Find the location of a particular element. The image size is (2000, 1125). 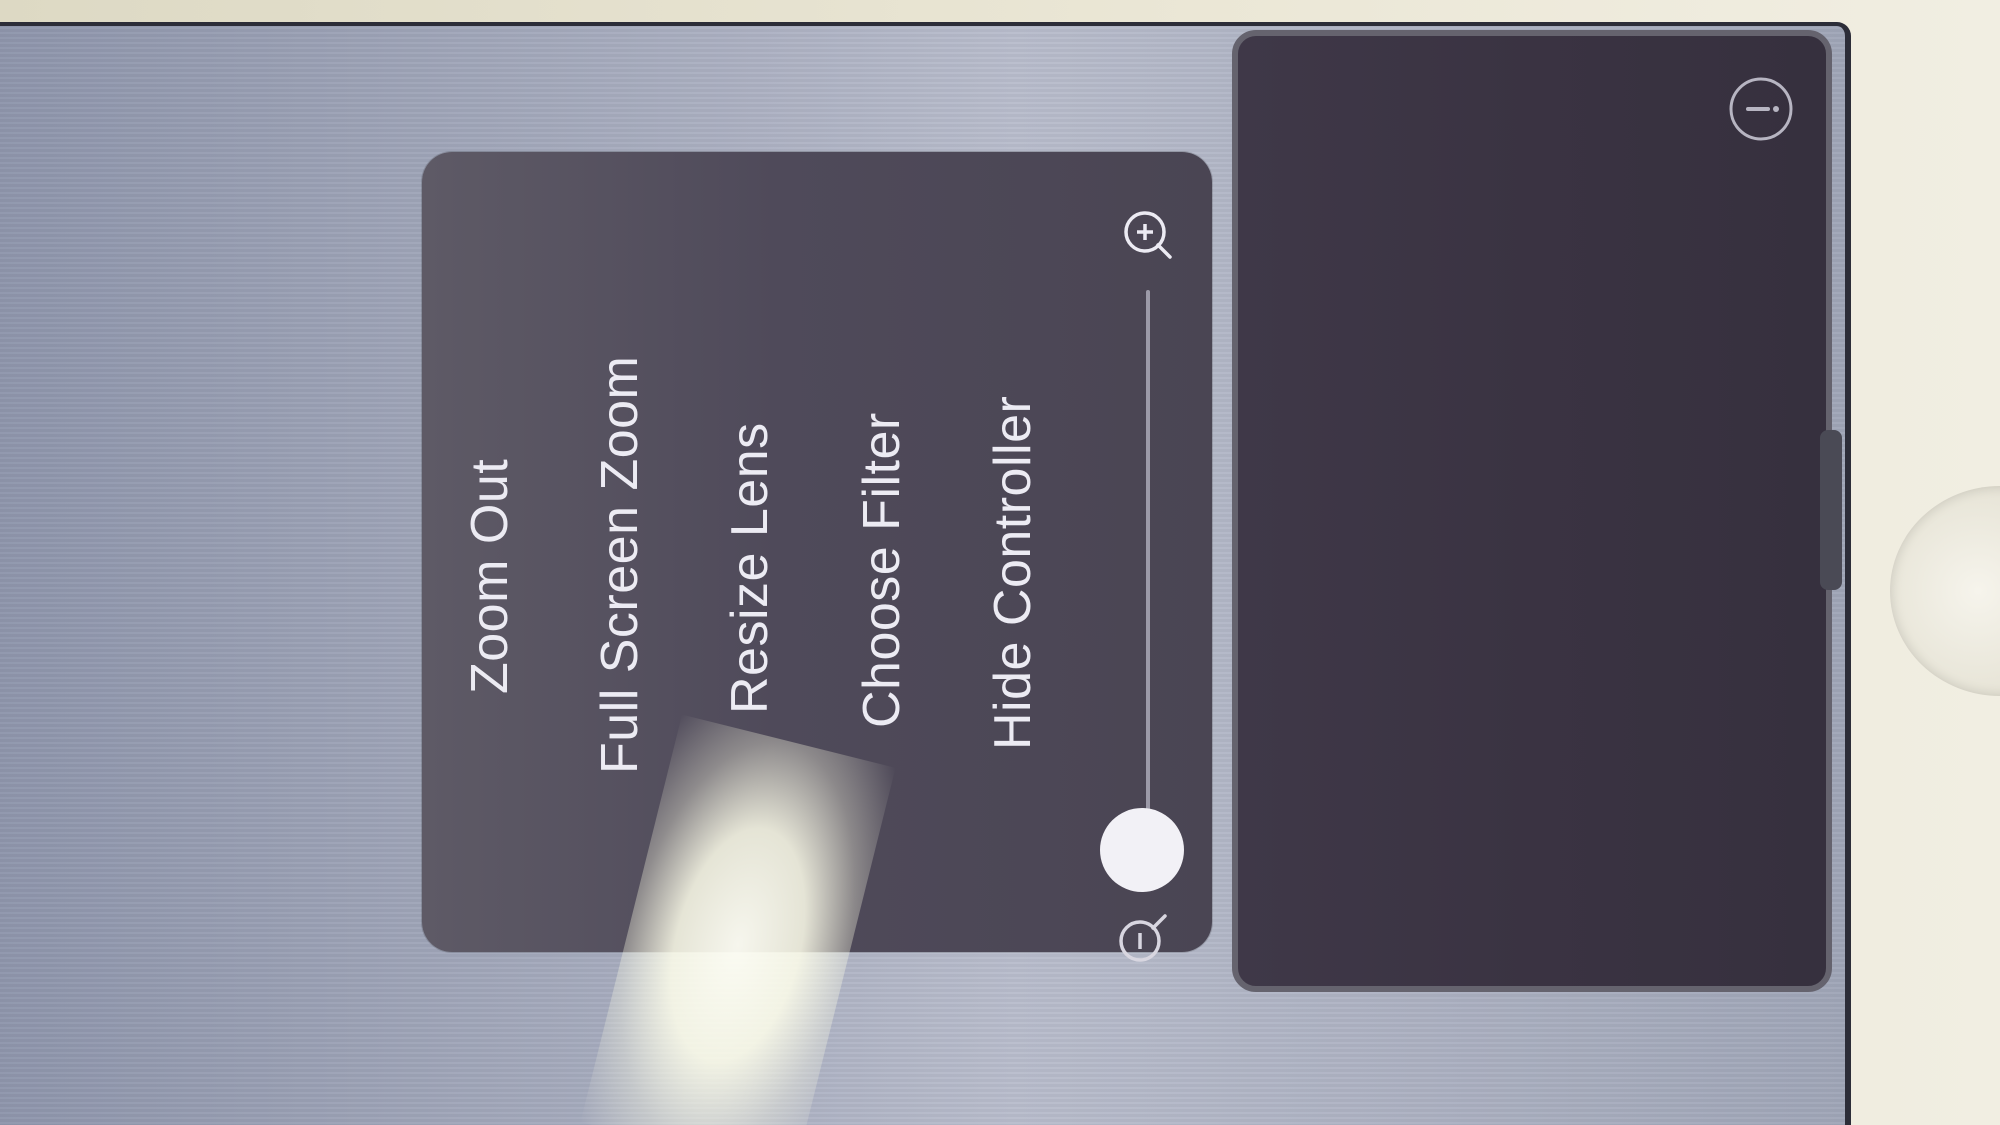

zoom-out-menu-item: Zoom Out is located at coordinates (490, 576).